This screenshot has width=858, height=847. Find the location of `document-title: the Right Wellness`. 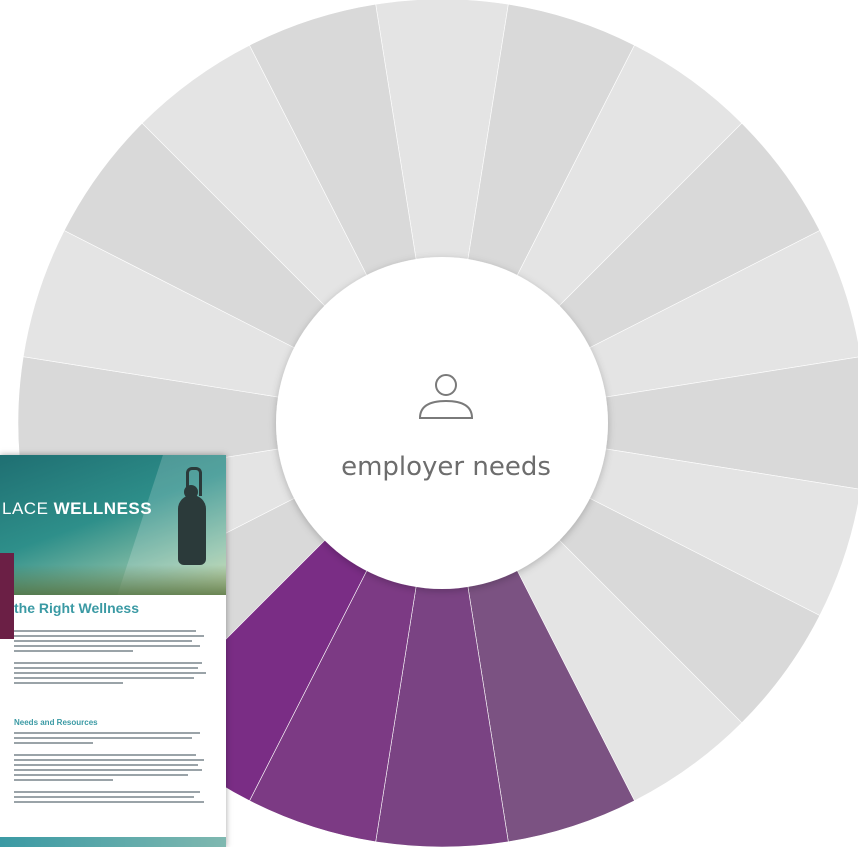

document-title: the Right Wellness is located at coordinates (76, 608).